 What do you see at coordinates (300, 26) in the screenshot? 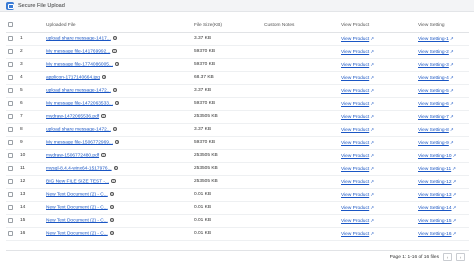
I see `header-custom-notes: Custom Notes` at bounding box center [300, 26].